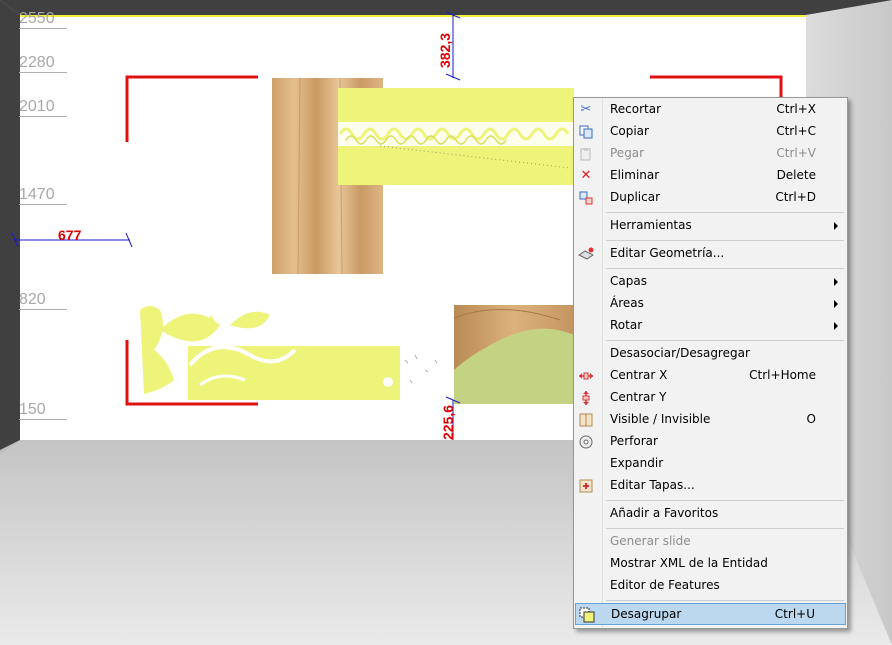 This screenshot has width=892, height=645. Describe the element at coordinates (586, 175) in the screenshot. I see `delete-icon: ✕` at that location.